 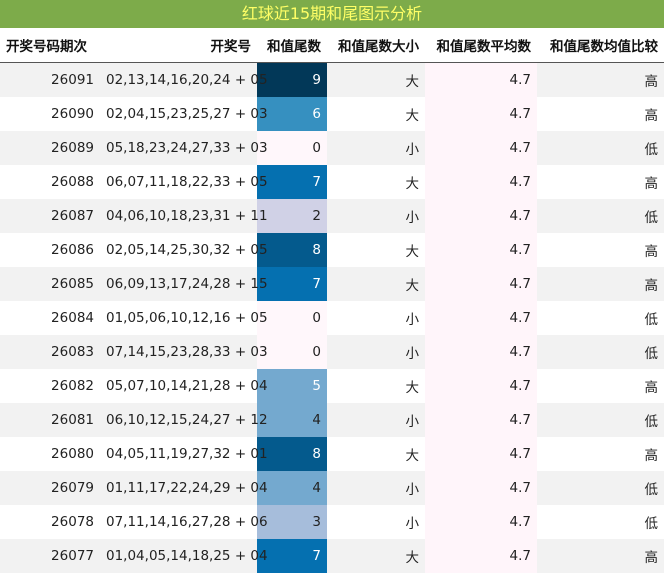 What do you see at coordinates (50, 386) in the screenshot?
I see `period-cell: 26082` at bounding box center [50, 386].